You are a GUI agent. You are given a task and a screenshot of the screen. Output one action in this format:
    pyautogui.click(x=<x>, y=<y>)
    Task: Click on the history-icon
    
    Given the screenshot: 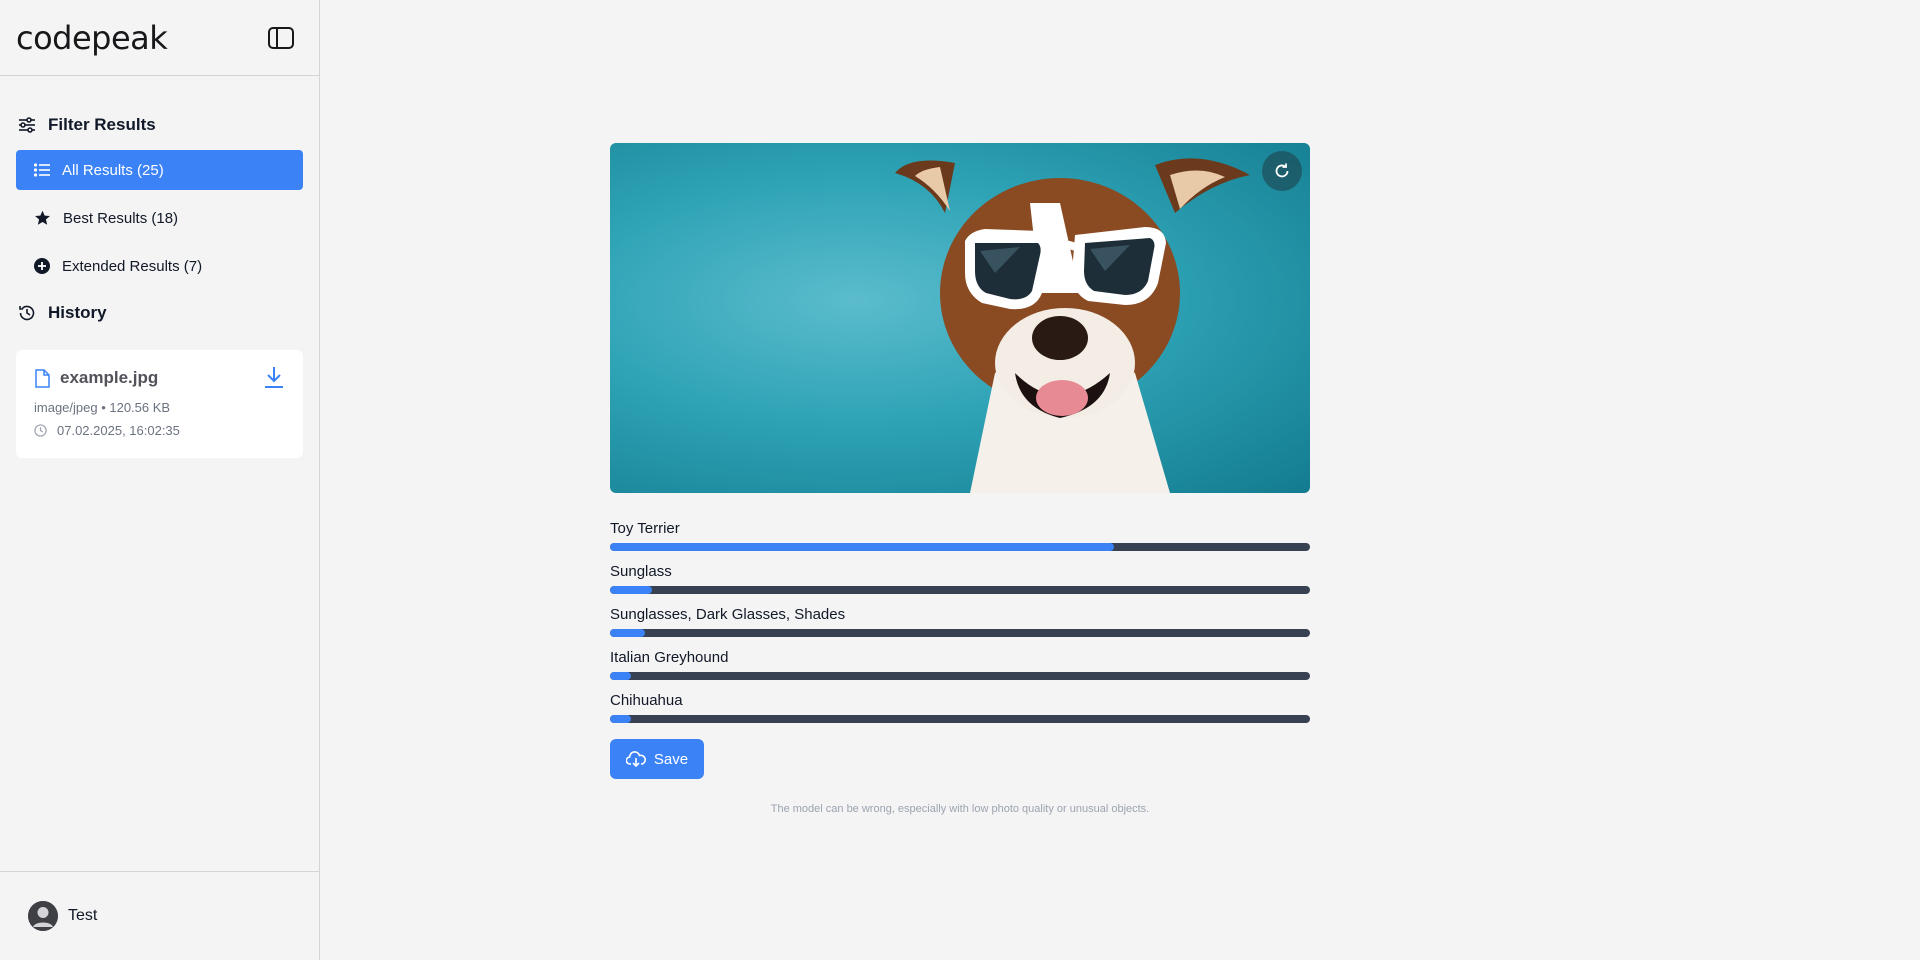 What is the action you would take?
    pyautogui.click(x=27, y=313)
    